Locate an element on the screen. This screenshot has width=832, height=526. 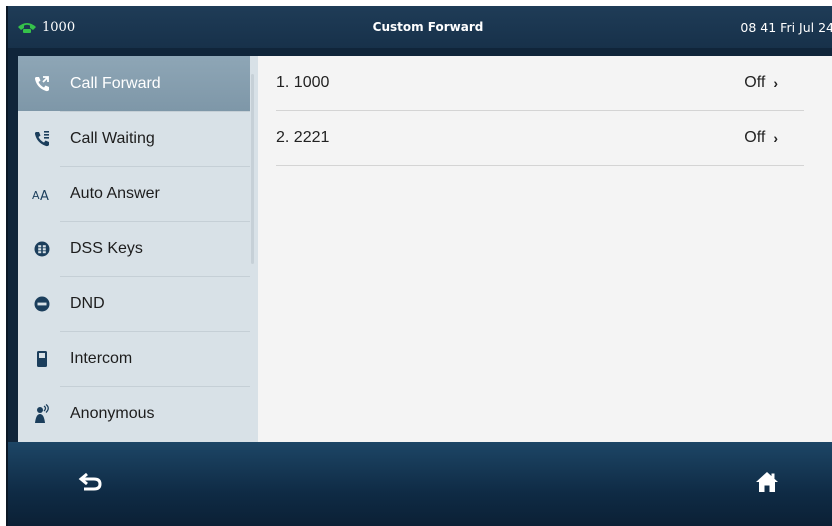
sidebar-item-label: Auto Answer is located at coordinates (115, 193).